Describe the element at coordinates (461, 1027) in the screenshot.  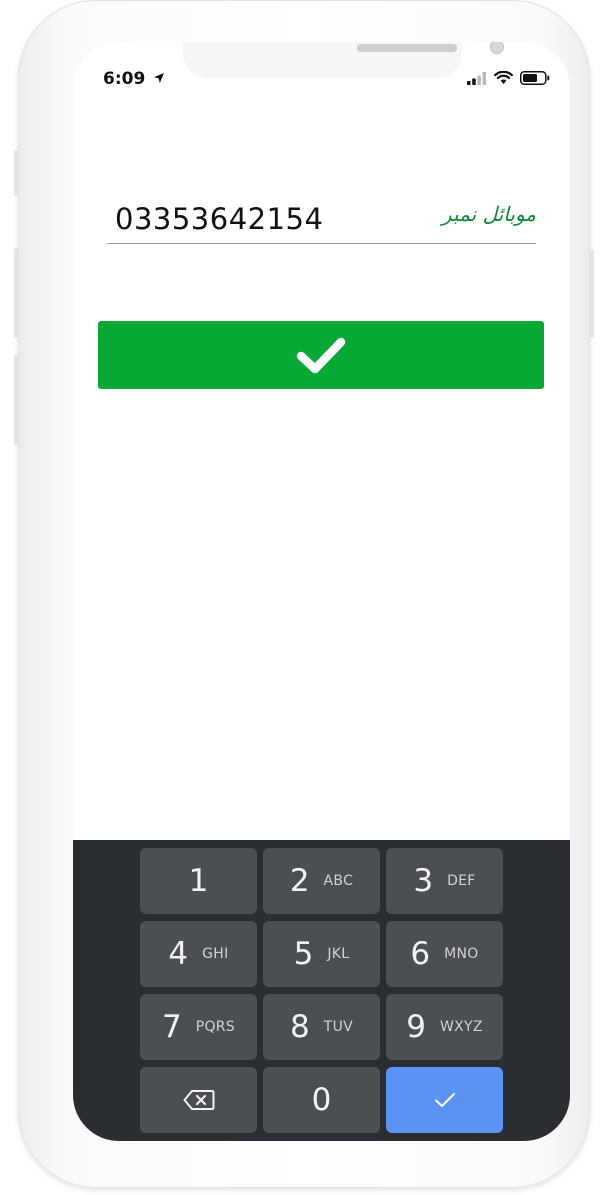
I see `key-letters: WXYZ` at that location.